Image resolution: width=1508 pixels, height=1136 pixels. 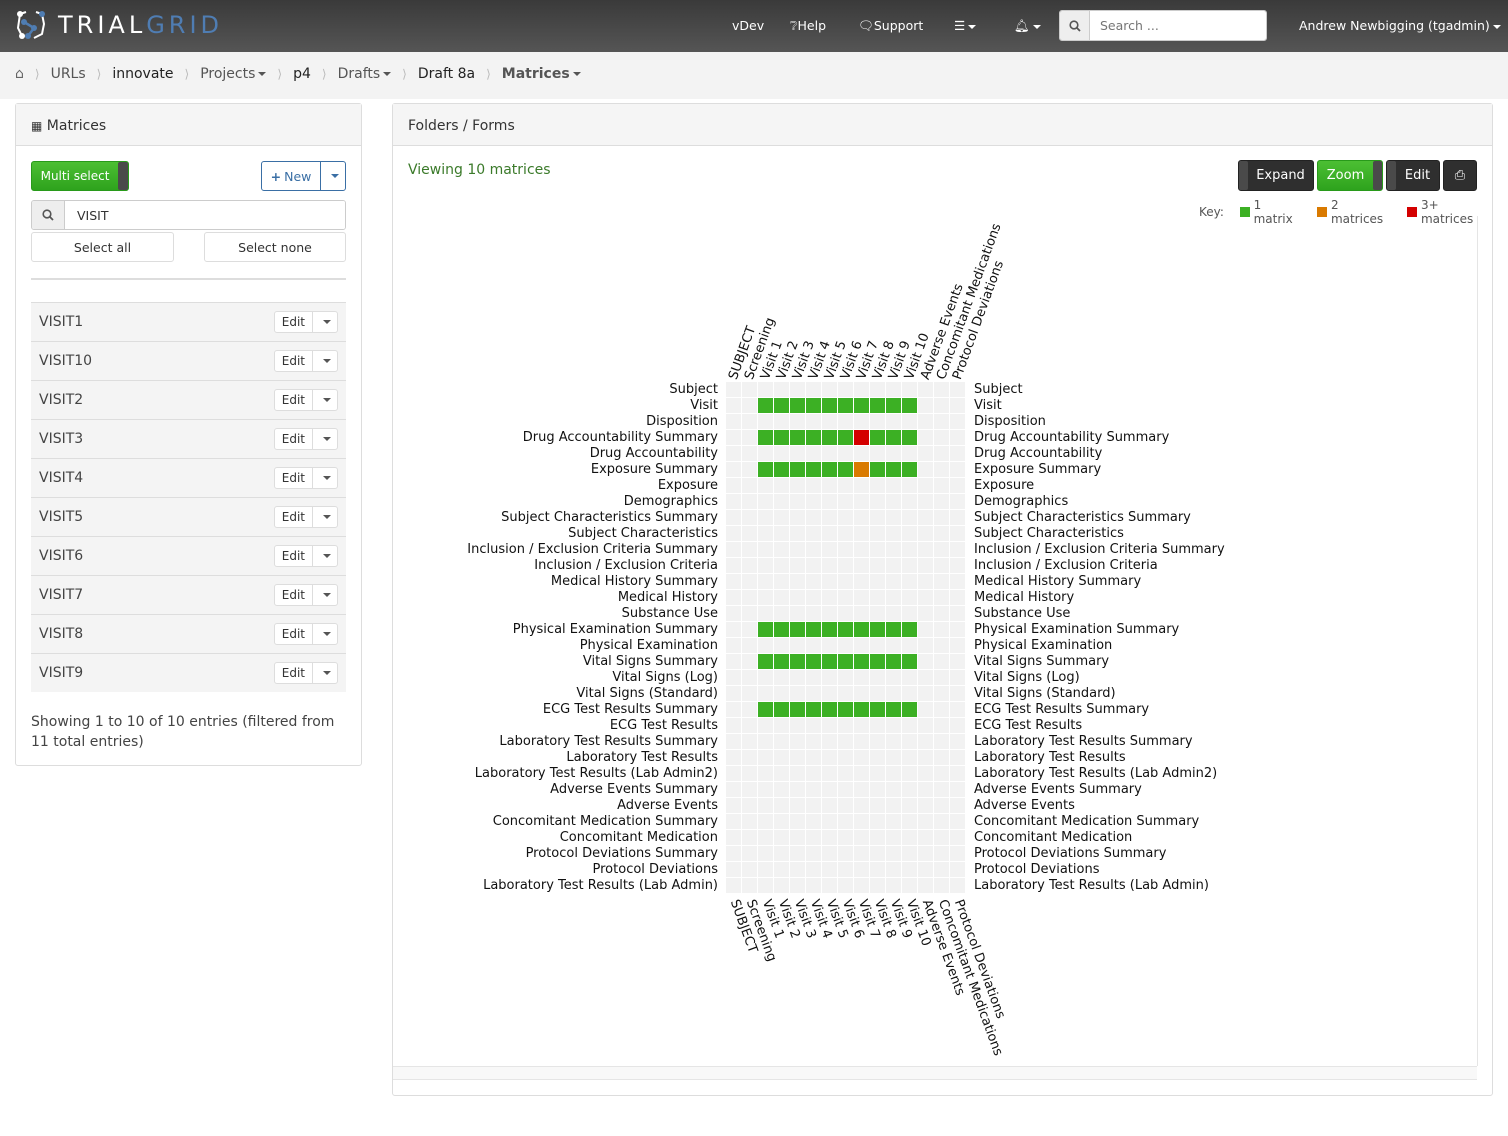 I want to click on edit-dropdown-toggle, so click(x=325, y=439).